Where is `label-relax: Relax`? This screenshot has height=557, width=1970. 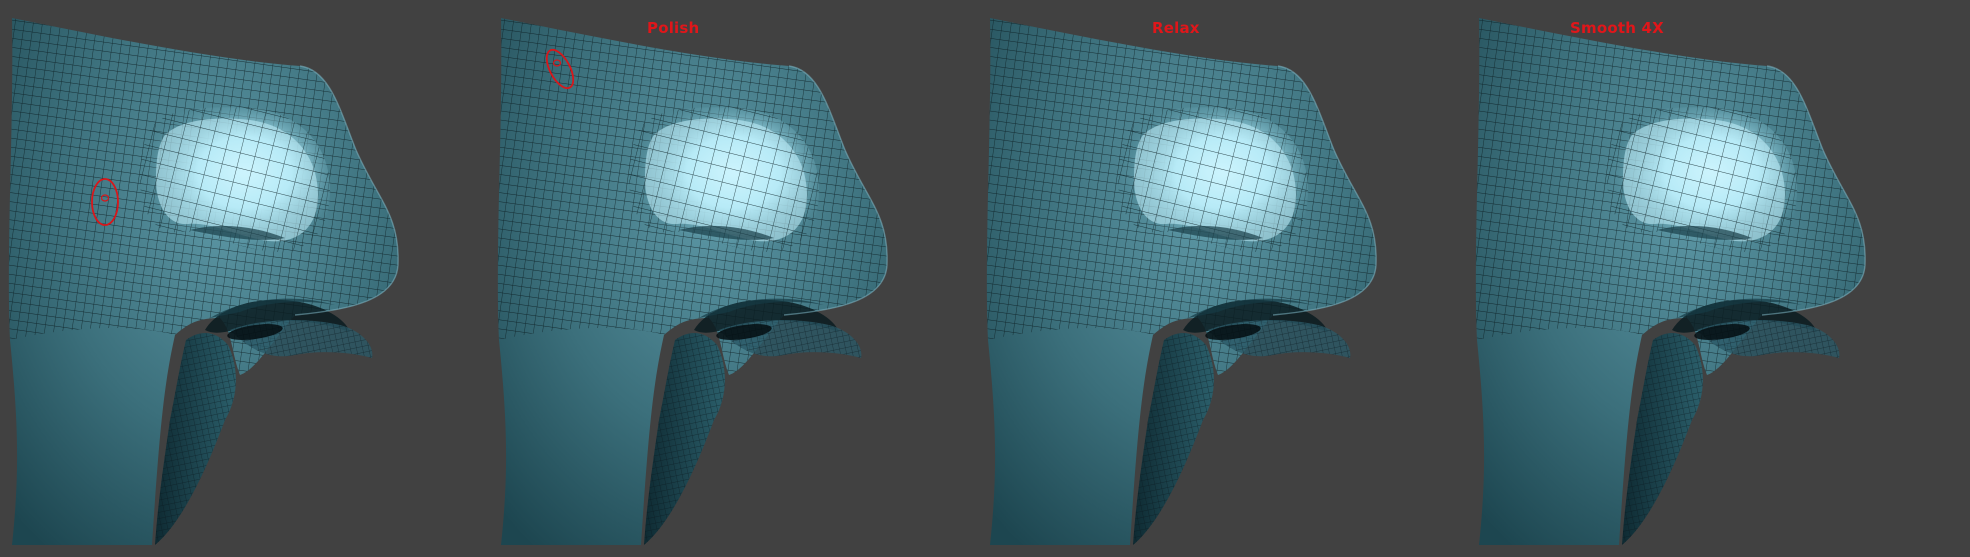 label-relax: Relax is located at coordinates (1176, 28).